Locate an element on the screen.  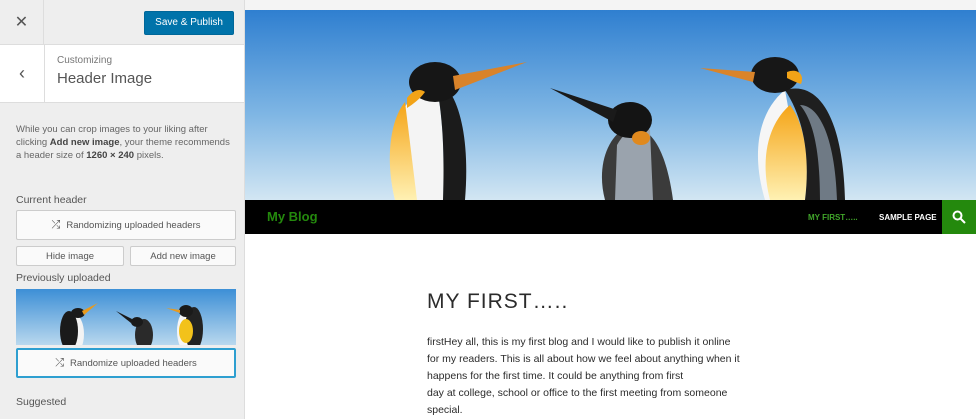
randomizing-label: Randomizing uploaded headers is located at coordinates (133, 225).